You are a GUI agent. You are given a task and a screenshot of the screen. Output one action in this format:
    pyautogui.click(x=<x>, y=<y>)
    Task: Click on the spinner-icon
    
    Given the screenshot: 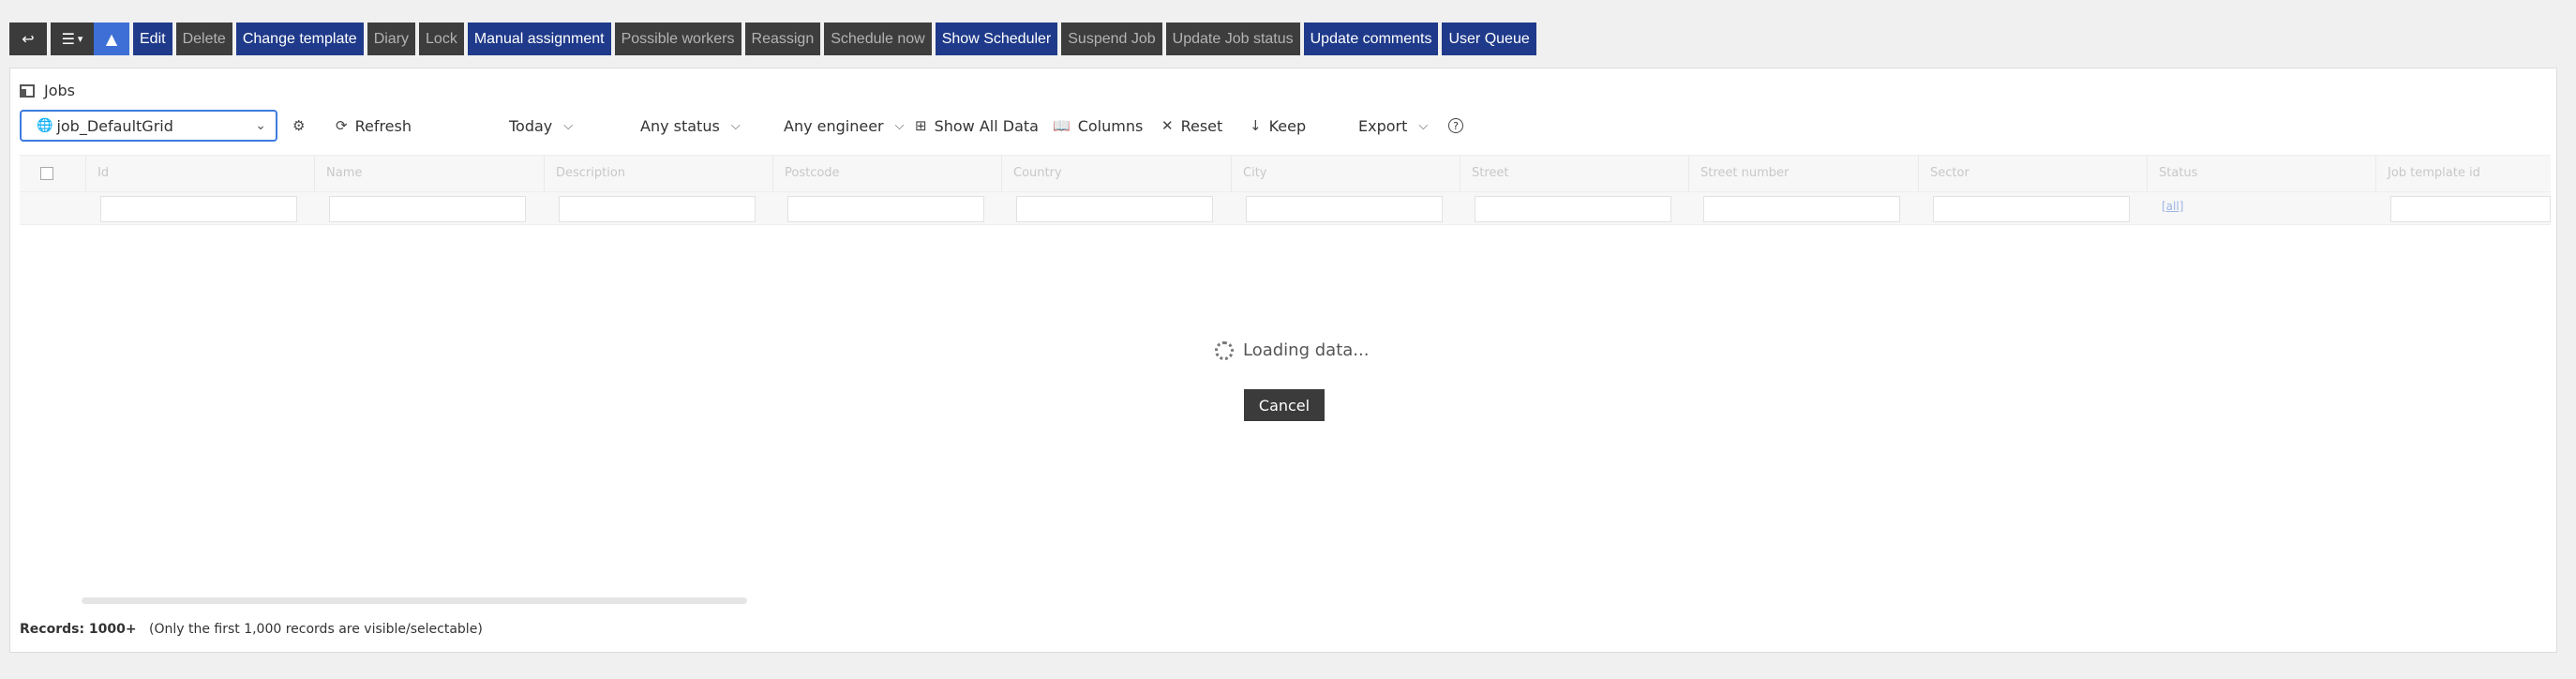 What is the action you would take?
    pyautogui.click(x=1224, y=350)
    